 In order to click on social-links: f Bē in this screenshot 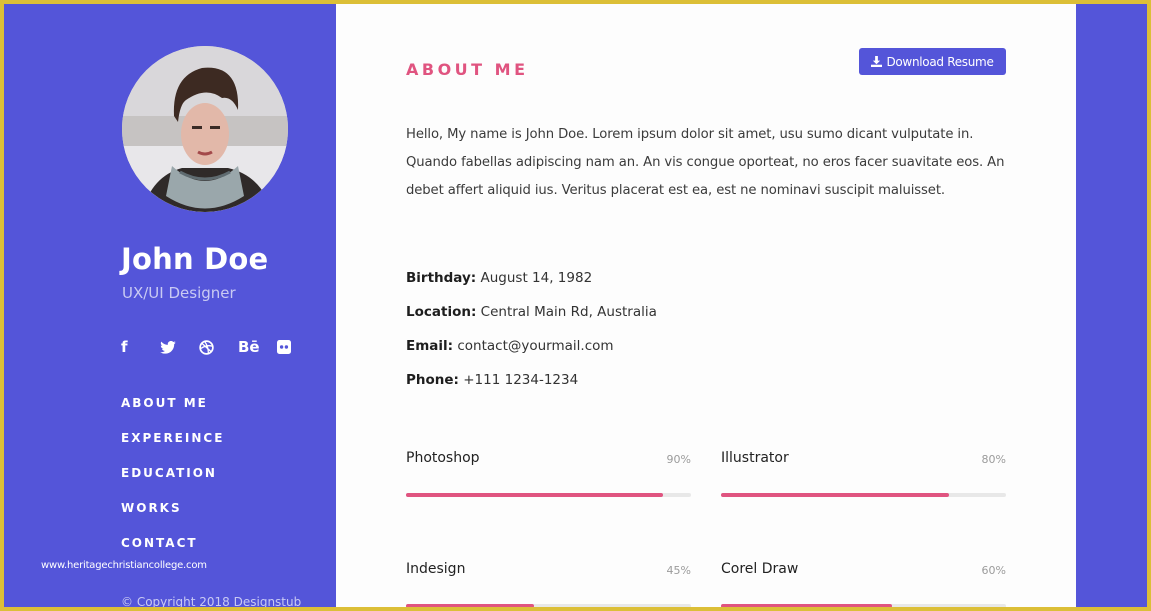, I will do `click(218, 347)`.